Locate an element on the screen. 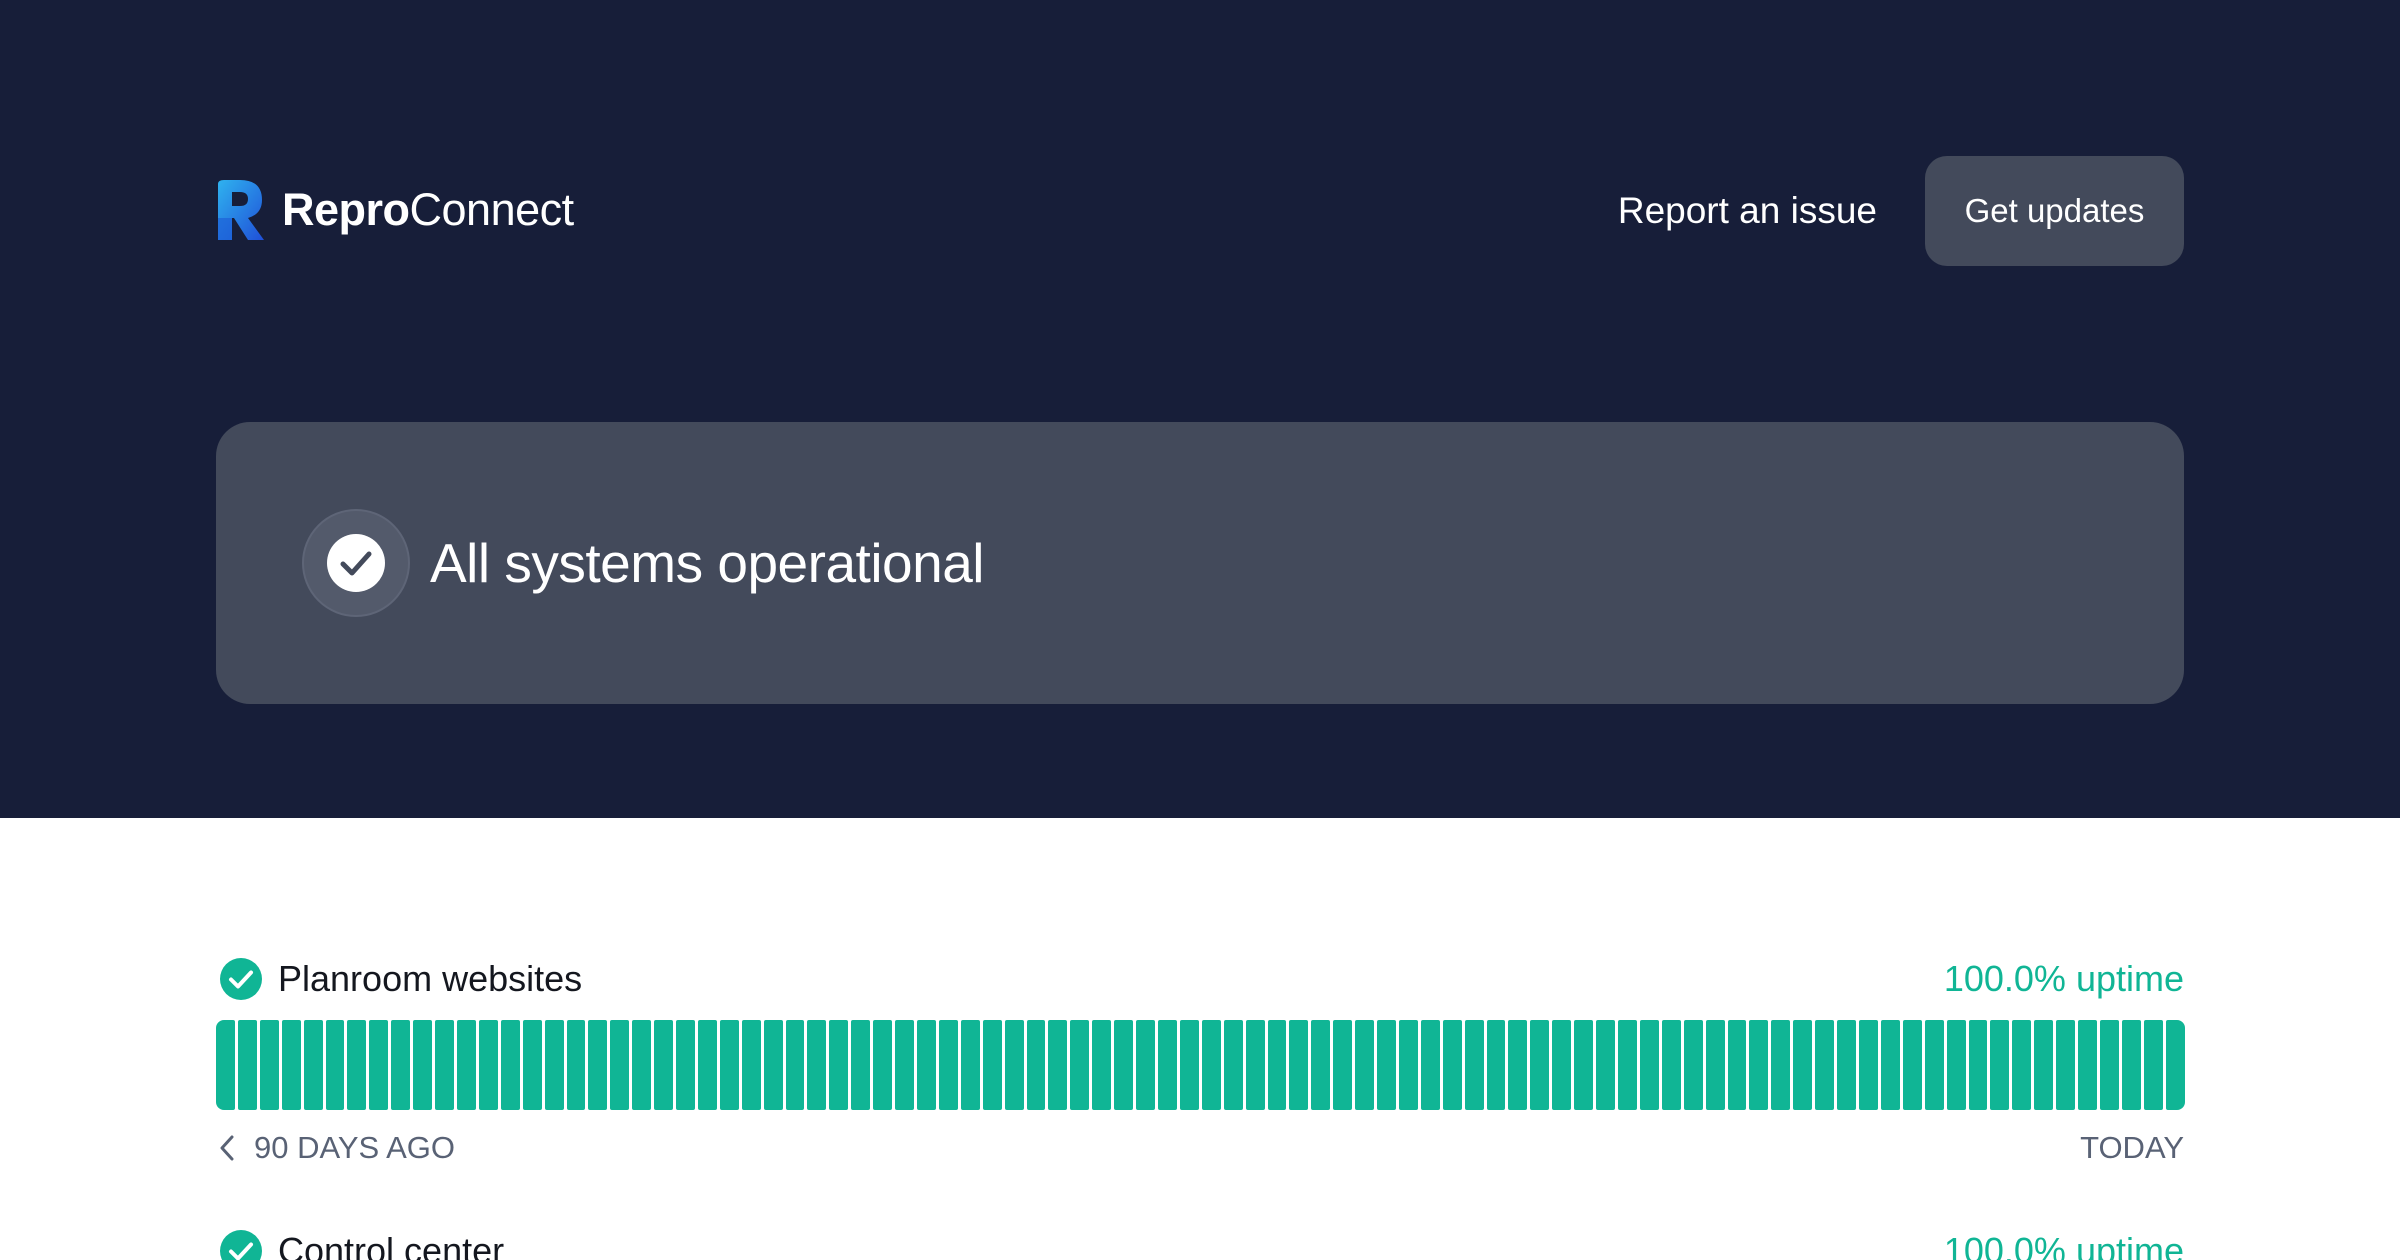  range-previous: 90 DAYS AGO is located at coordinates (335, 1148).